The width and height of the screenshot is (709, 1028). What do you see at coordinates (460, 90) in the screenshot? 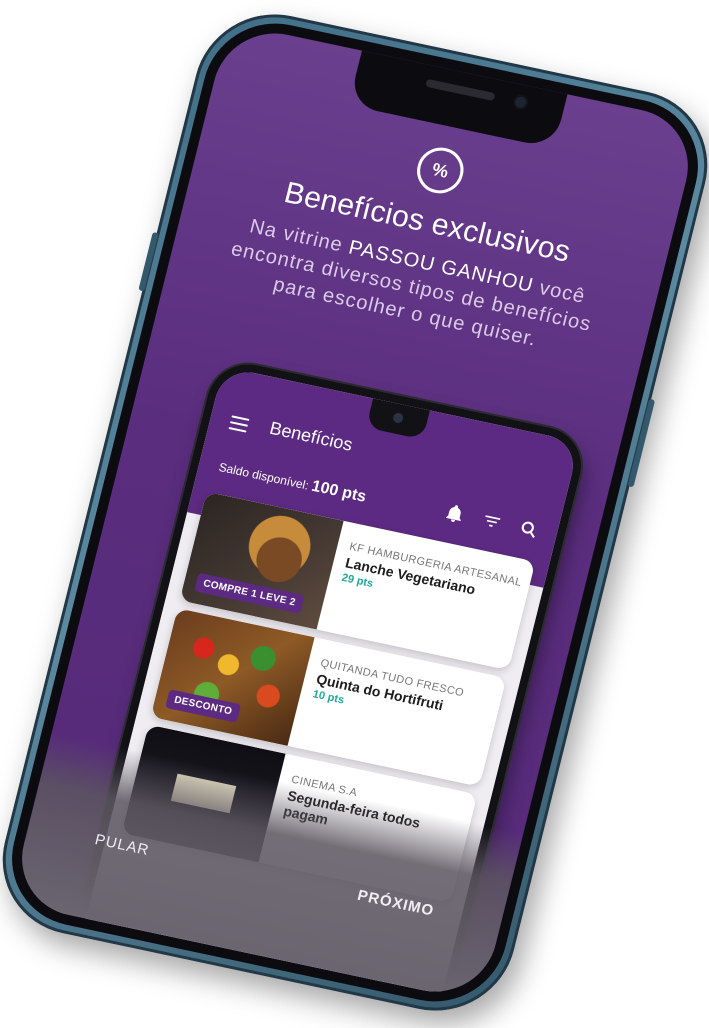
I see `speaker` at bounding box center [460, 90].